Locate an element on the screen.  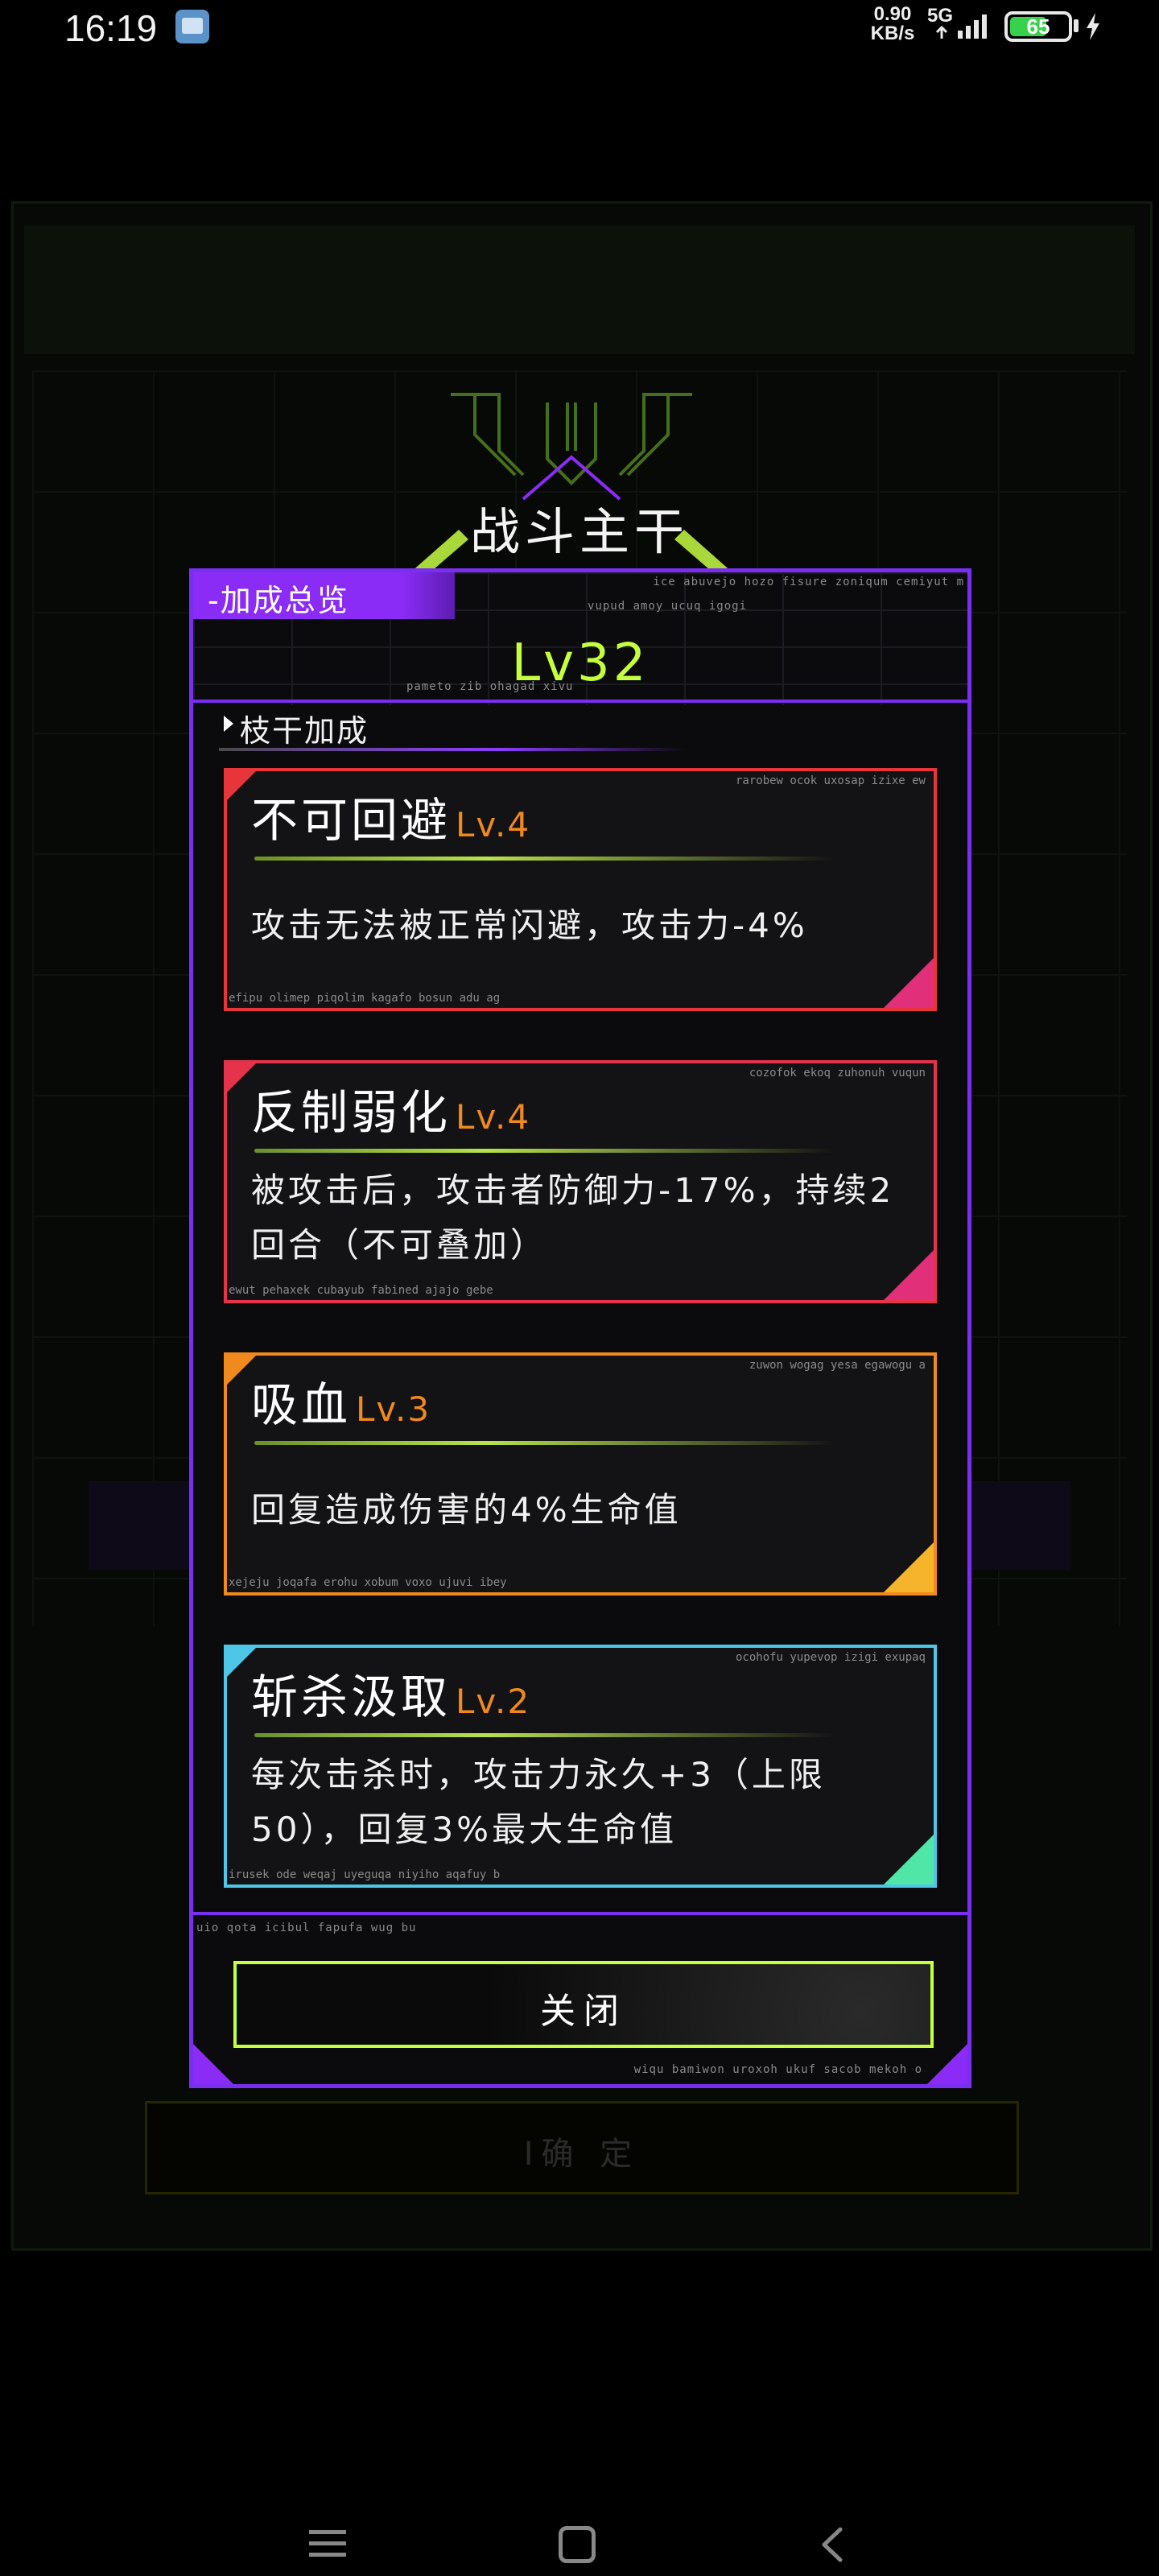
background-confirm-button: Ι确 定 is located at coordinates (582, 2147).